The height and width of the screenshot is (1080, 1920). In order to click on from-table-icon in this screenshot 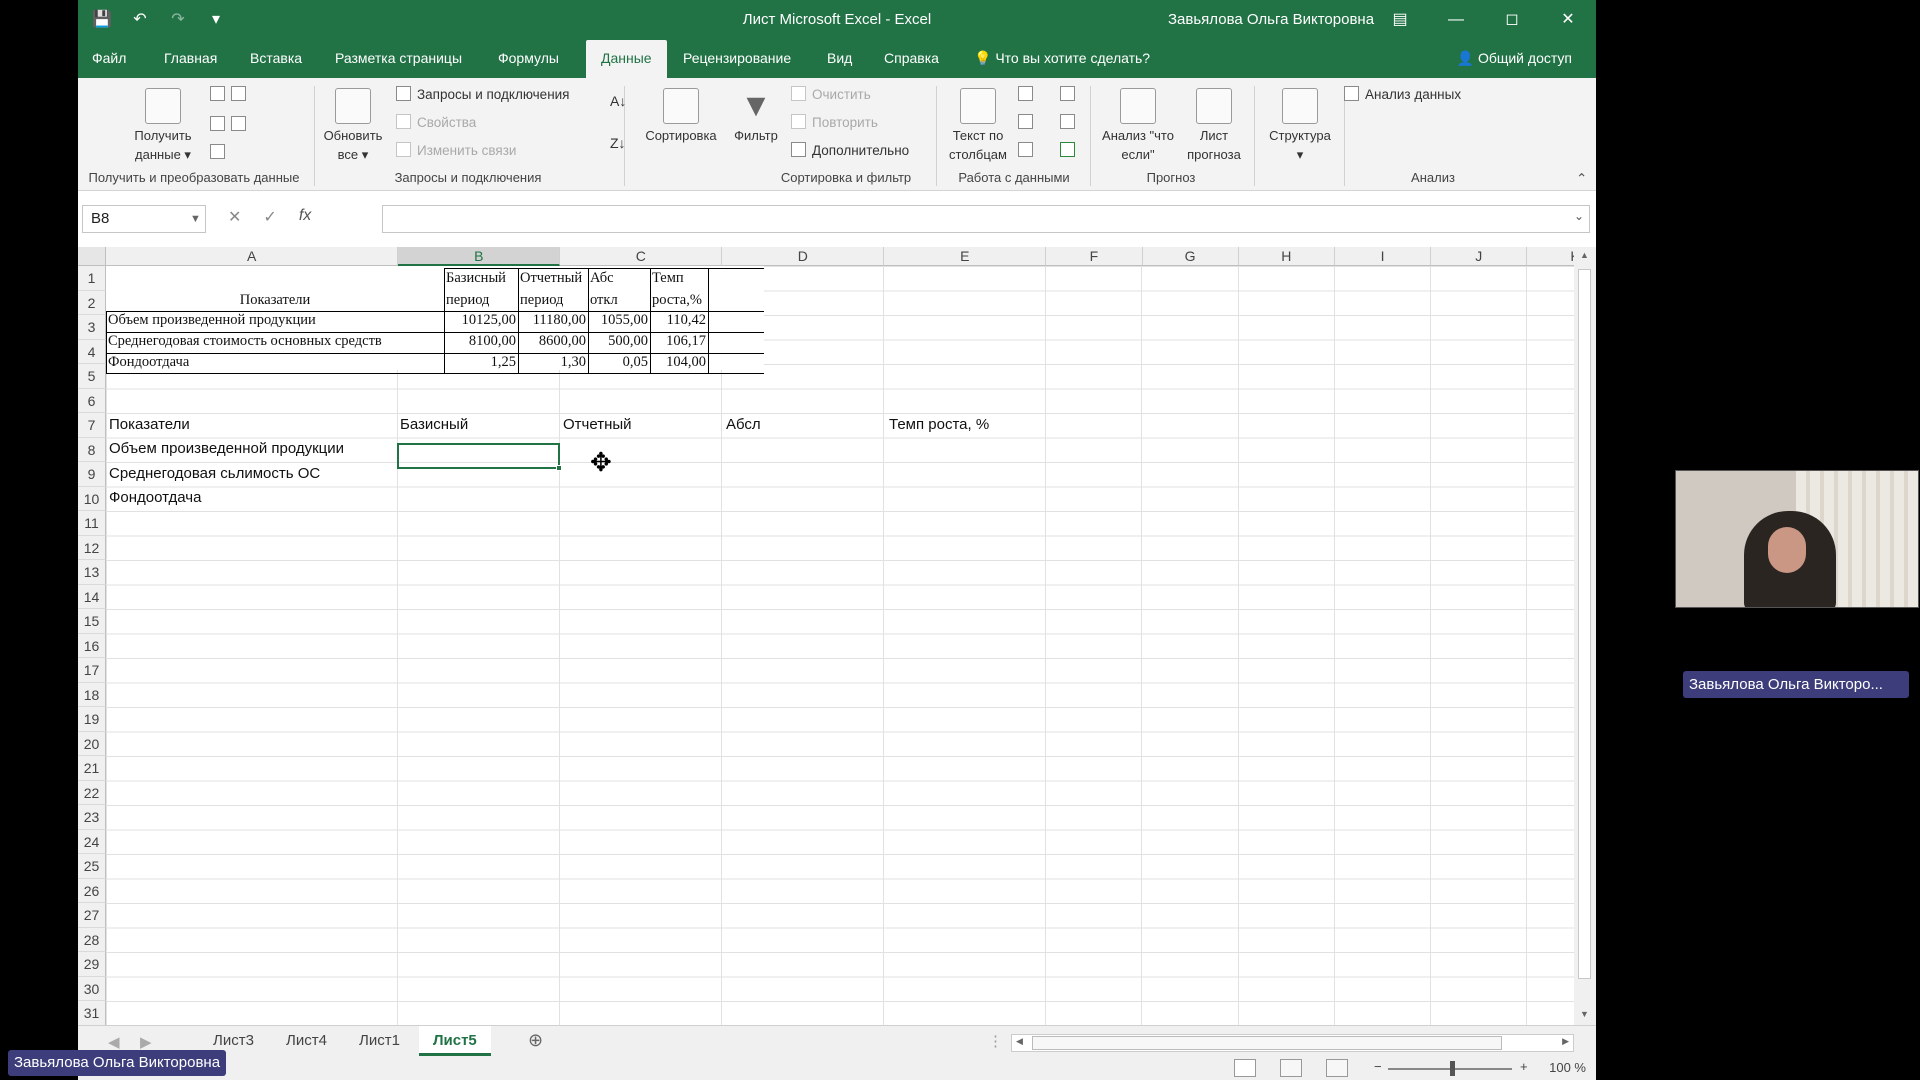, I will do `click(220, 153)`.